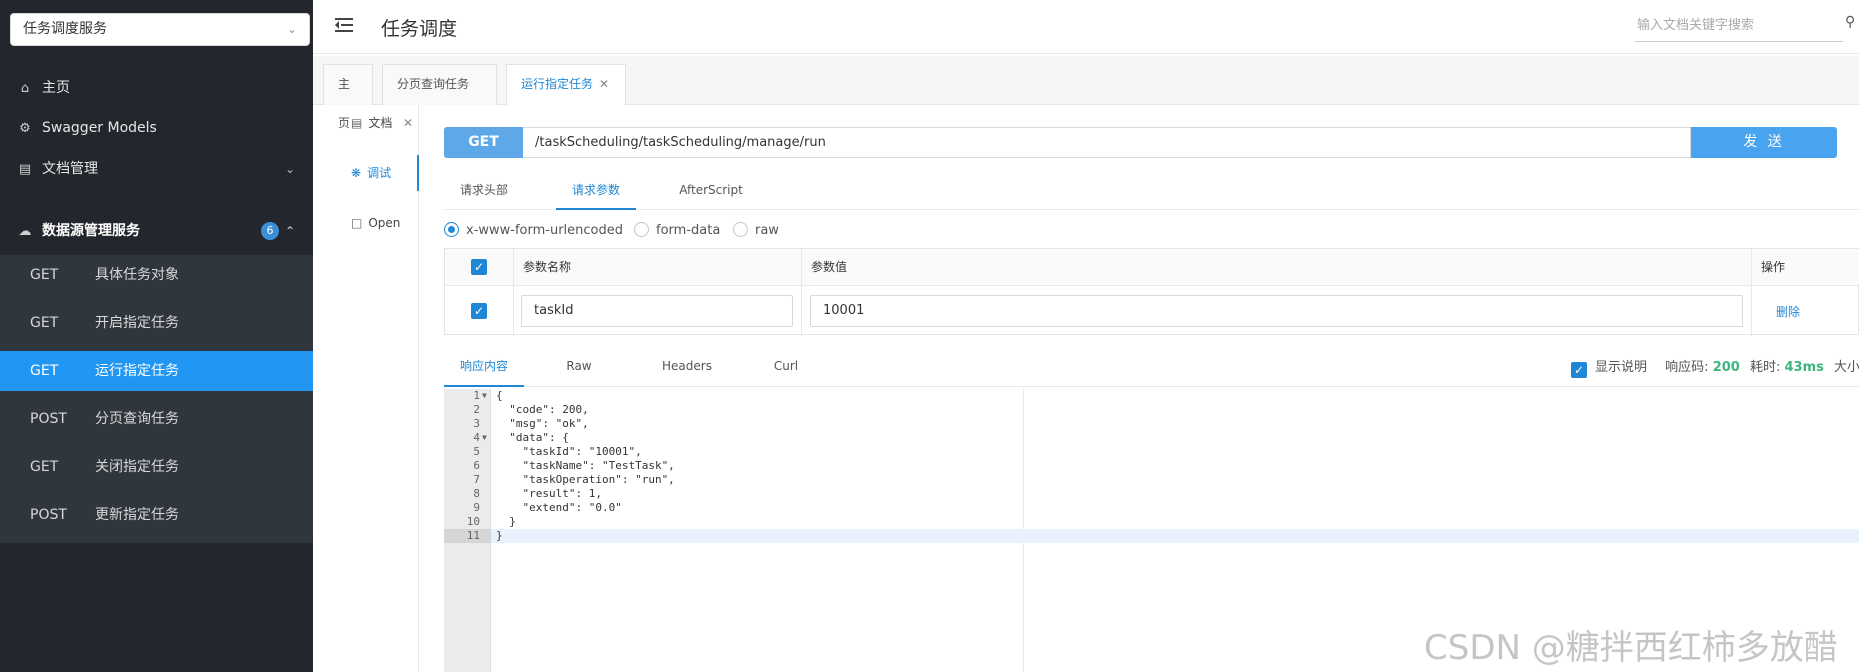  Describe the element at coordinates (579, 369) in the screenshot. I see `tab-response-raw: Raw` at that location.